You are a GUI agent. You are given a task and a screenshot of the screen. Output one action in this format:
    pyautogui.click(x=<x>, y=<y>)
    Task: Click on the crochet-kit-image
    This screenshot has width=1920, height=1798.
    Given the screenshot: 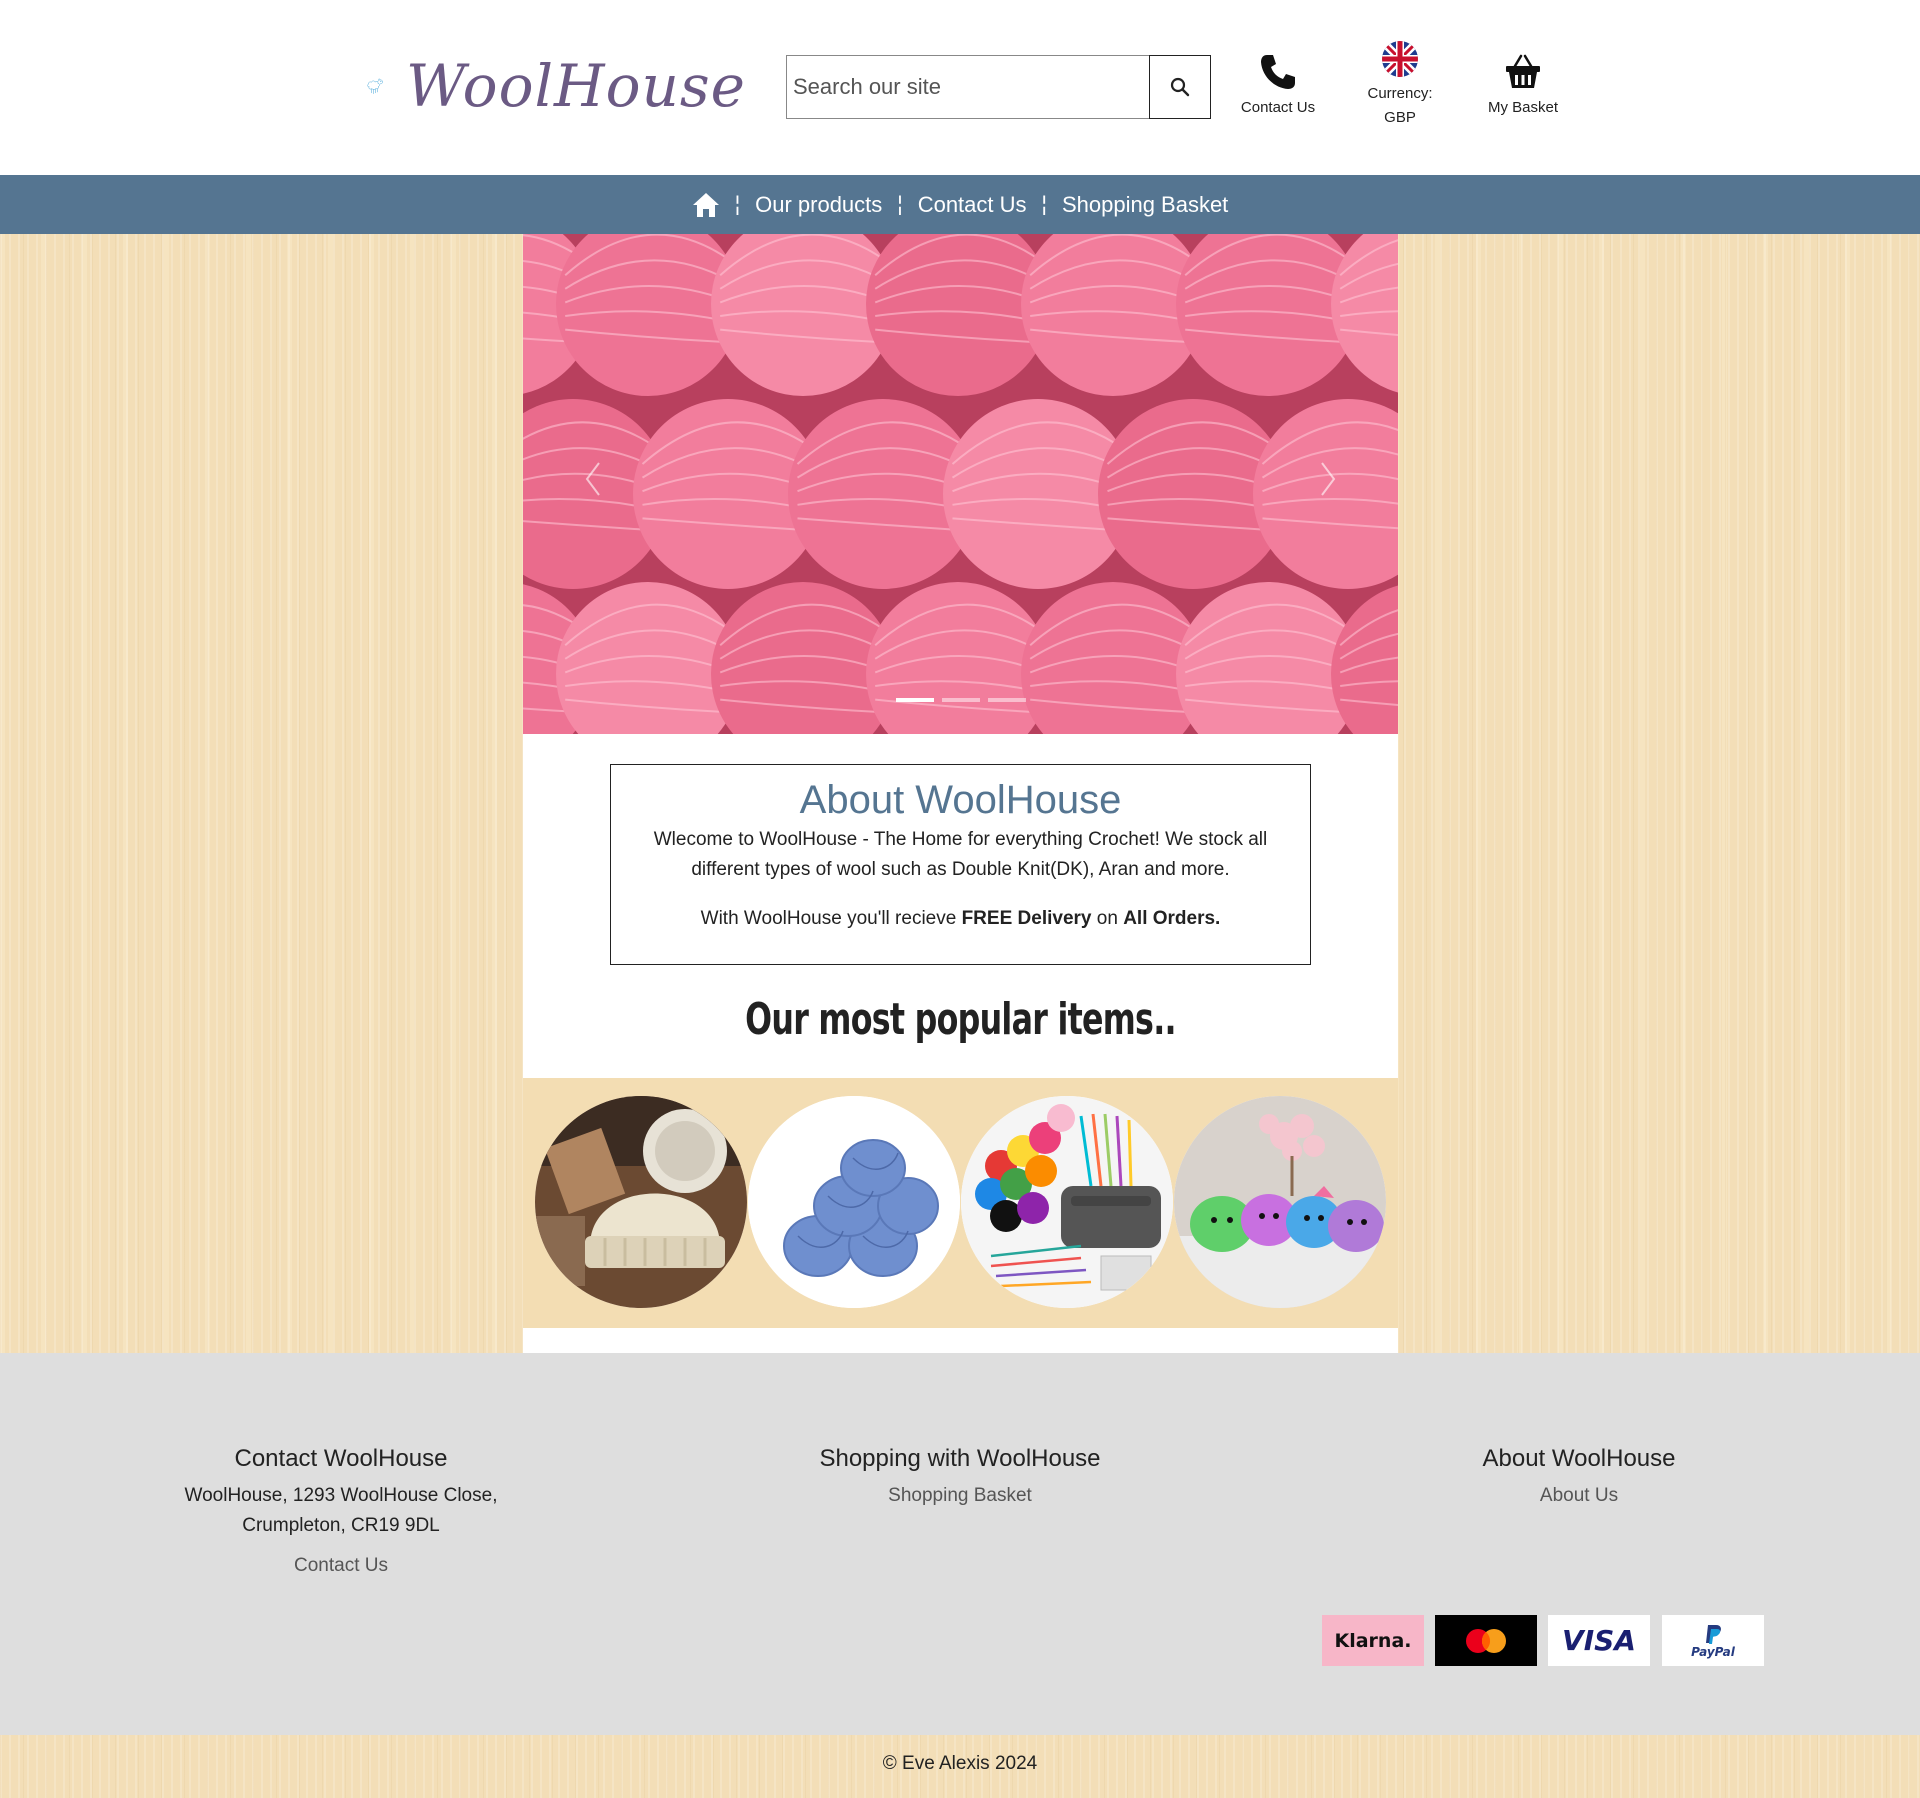 What is the action you would take?
    pyautogui.click(x=1067, y=1202)
    